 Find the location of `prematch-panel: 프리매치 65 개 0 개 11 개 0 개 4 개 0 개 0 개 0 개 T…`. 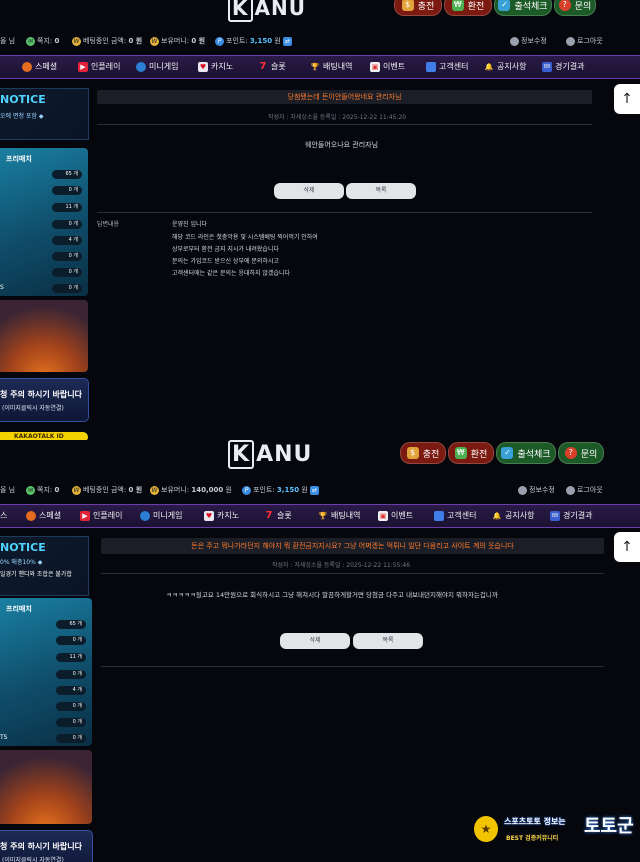

prematch-panel: 프리매치 65 개 0 개 11 개 0 개 4 개 0 개 0 개 0 개 T… is located at coordinates (46, 672).